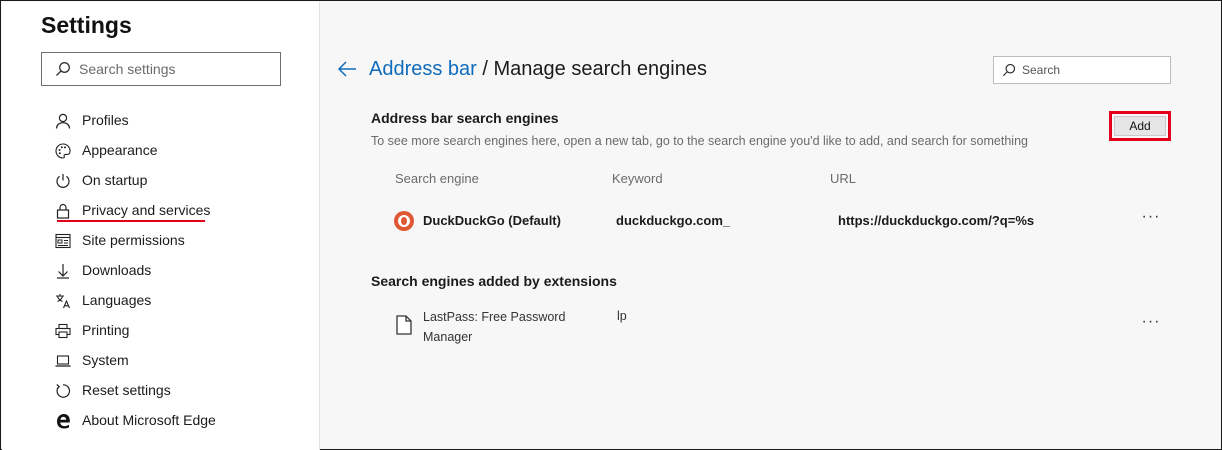 The image size is (1222, 450). Describe the element at coordinates (62, 330) in the screenshot. I see `printer-icon` at that location.